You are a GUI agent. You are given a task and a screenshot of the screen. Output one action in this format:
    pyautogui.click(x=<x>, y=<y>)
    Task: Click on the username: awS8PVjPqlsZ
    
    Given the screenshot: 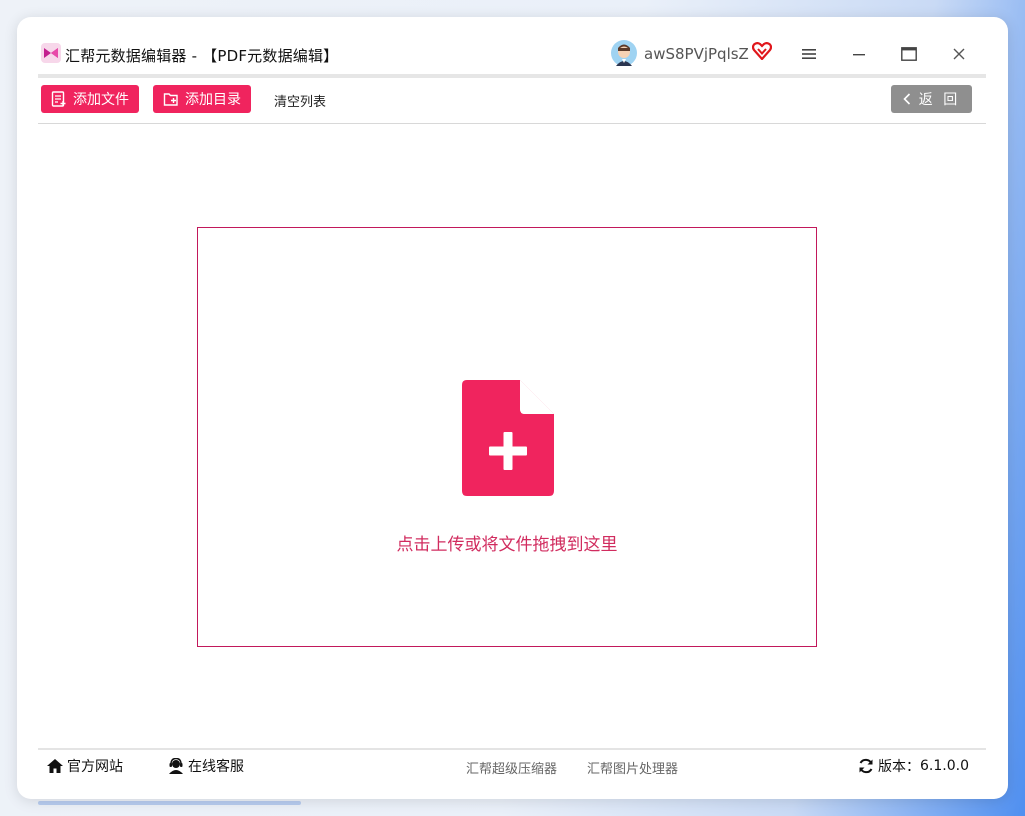 What is the action you would take?
    pyautogui.click(x=696, y=54)
    